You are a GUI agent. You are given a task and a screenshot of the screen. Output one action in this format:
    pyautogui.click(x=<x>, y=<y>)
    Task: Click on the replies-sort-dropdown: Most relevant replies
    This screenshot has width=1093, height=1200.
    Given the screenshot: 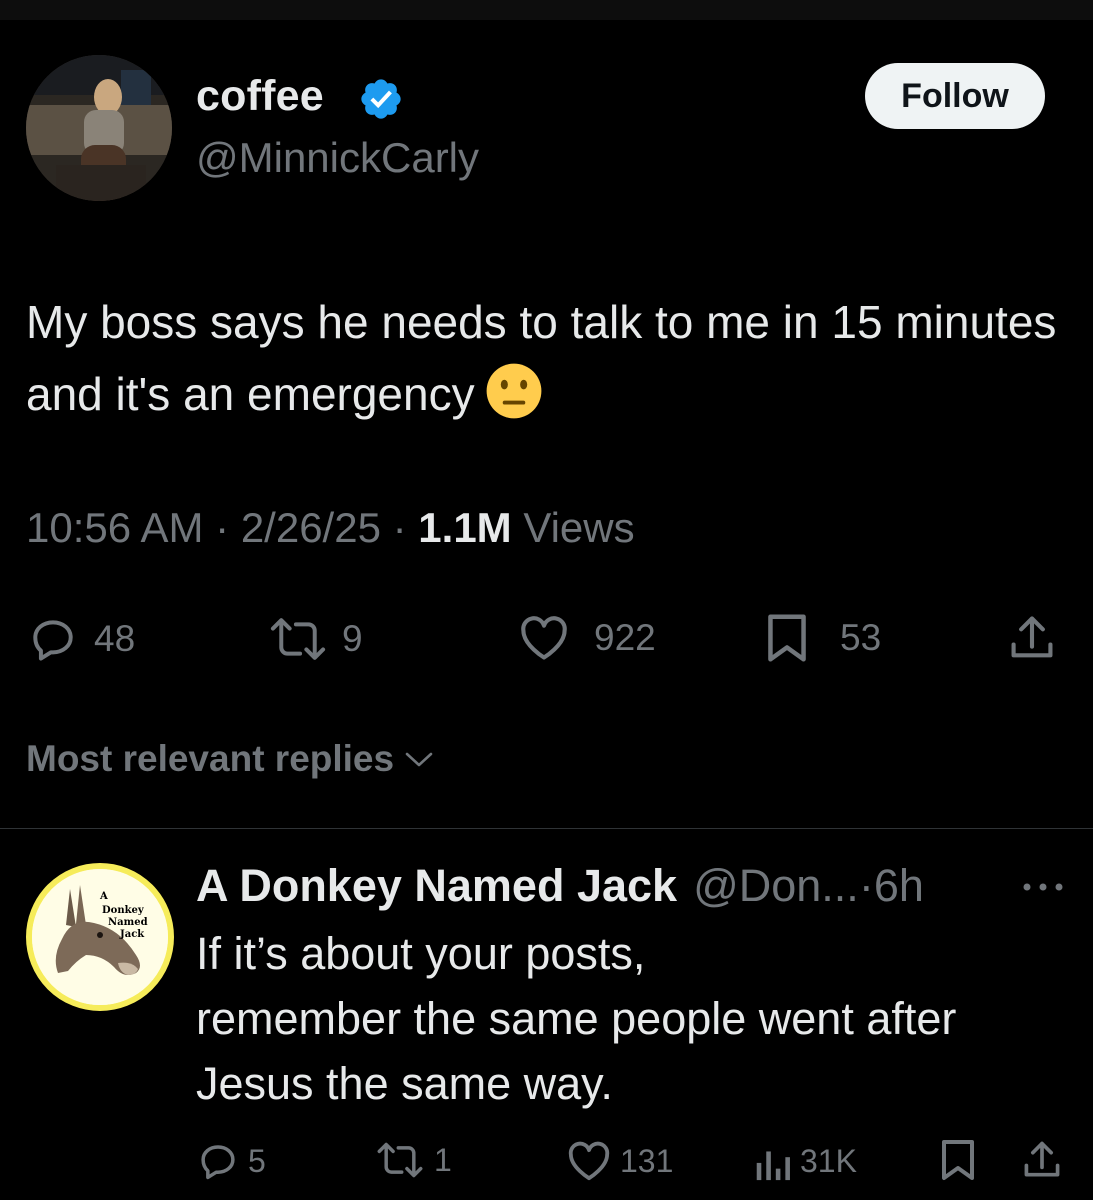 What is the action you would take?
    pyautogui.click(x=230, y=759)
    